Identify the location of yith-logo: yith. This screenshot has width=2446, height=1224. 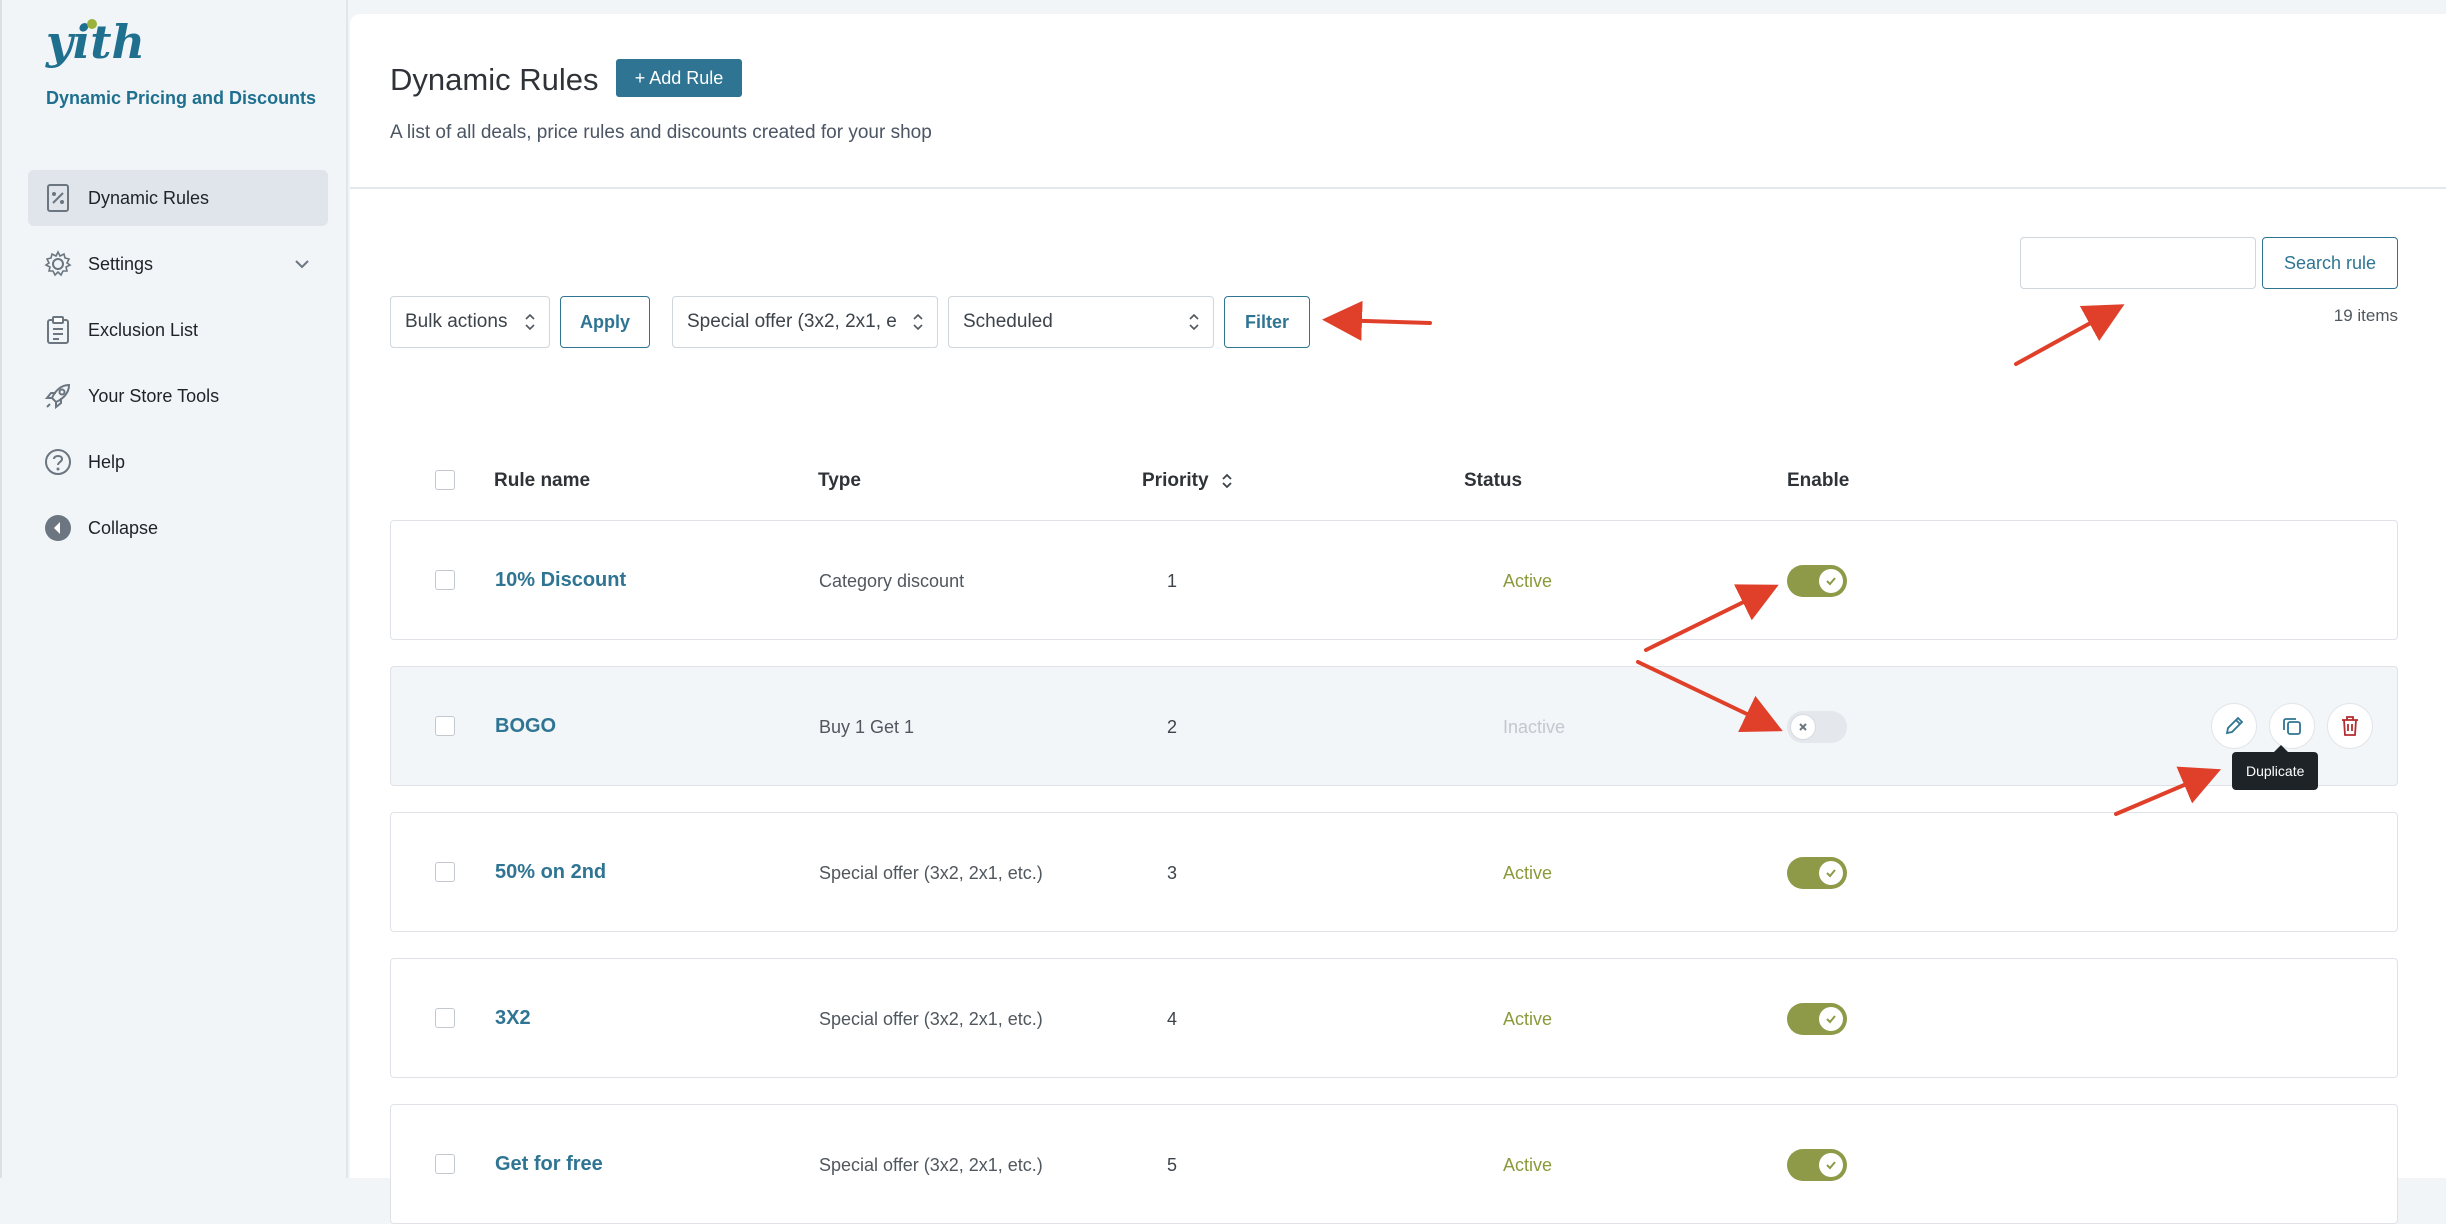
(93, 42).